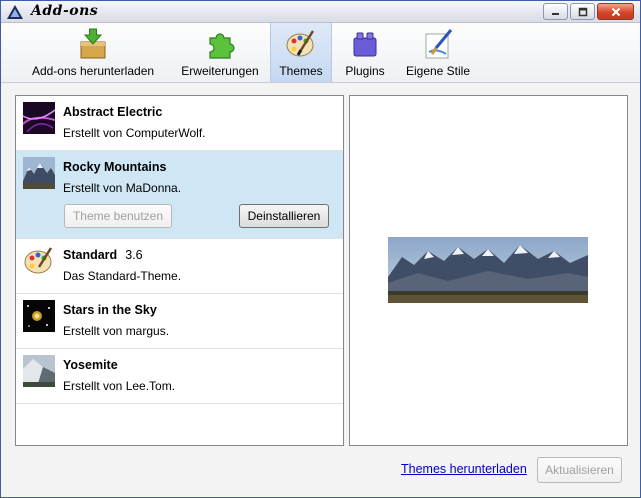 Image resolution: width=641 pixels, height=498 pixels. What do you see at coordinates (90, 365) in the screenshot?
I see `theme-name: Yosemite` at bounding box center [90, 365].